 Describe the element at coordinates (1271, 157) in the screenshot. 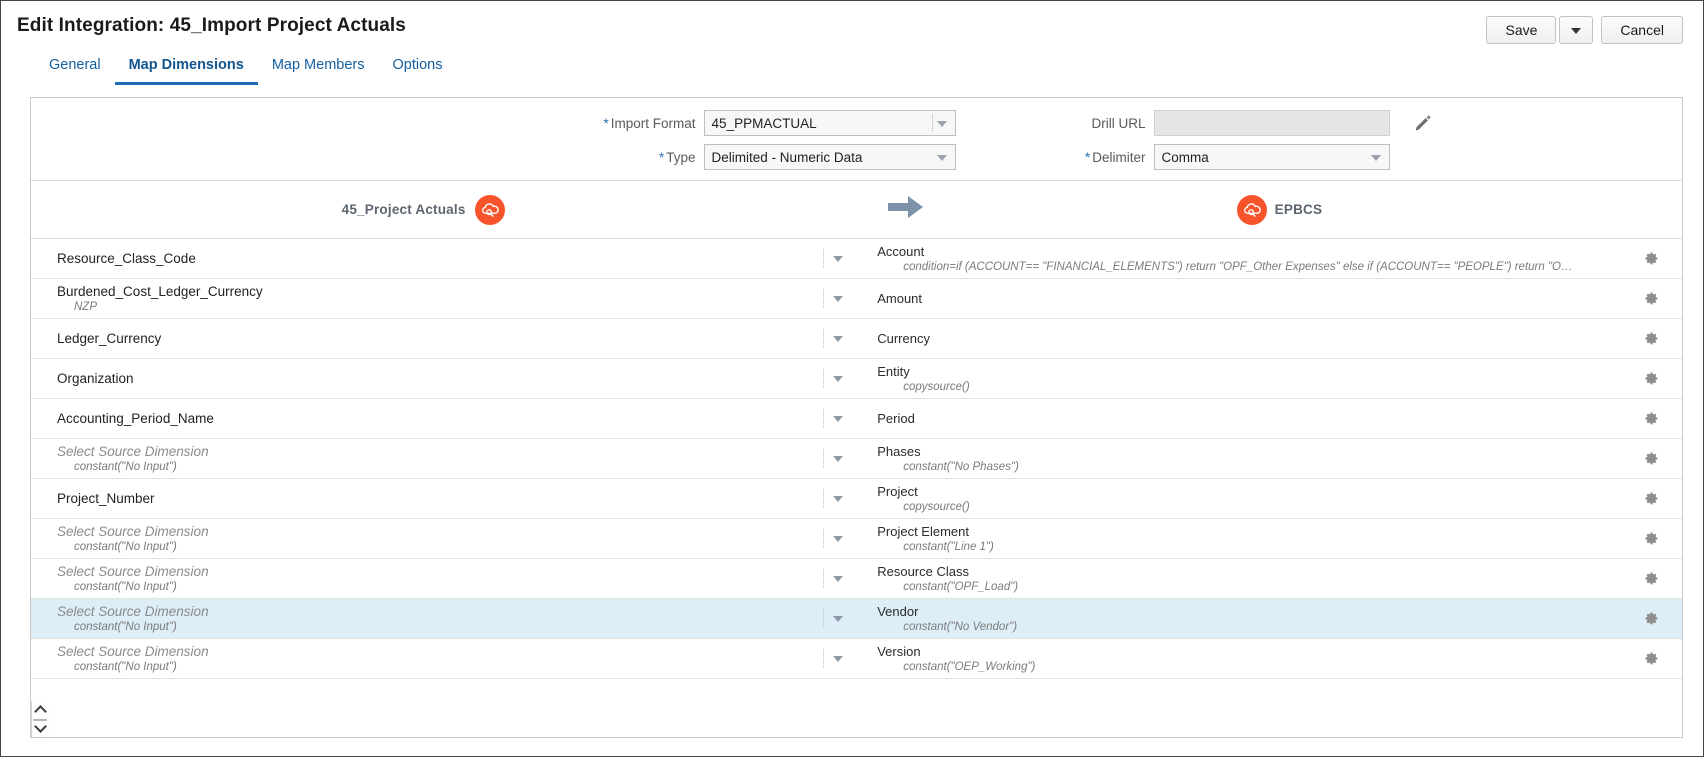

I see `delimiter-select: Comma` at that location.